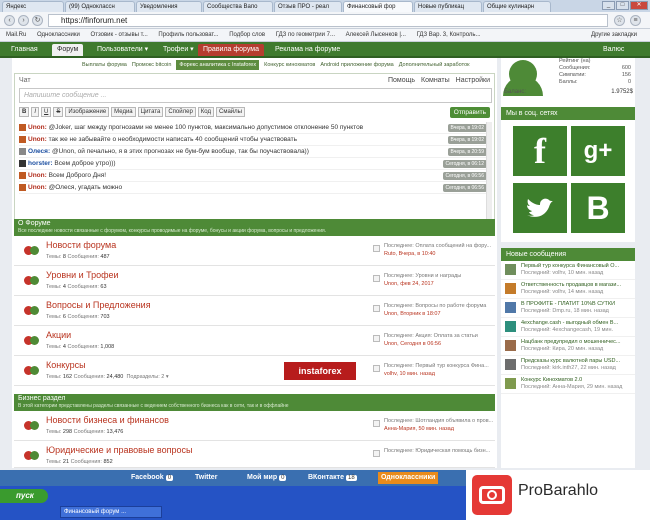 The image size is (650, 520). What do you see at coordinates (540, 208) in the screenshot?
I see `twitter-icon` at bounding box center [540, 208].